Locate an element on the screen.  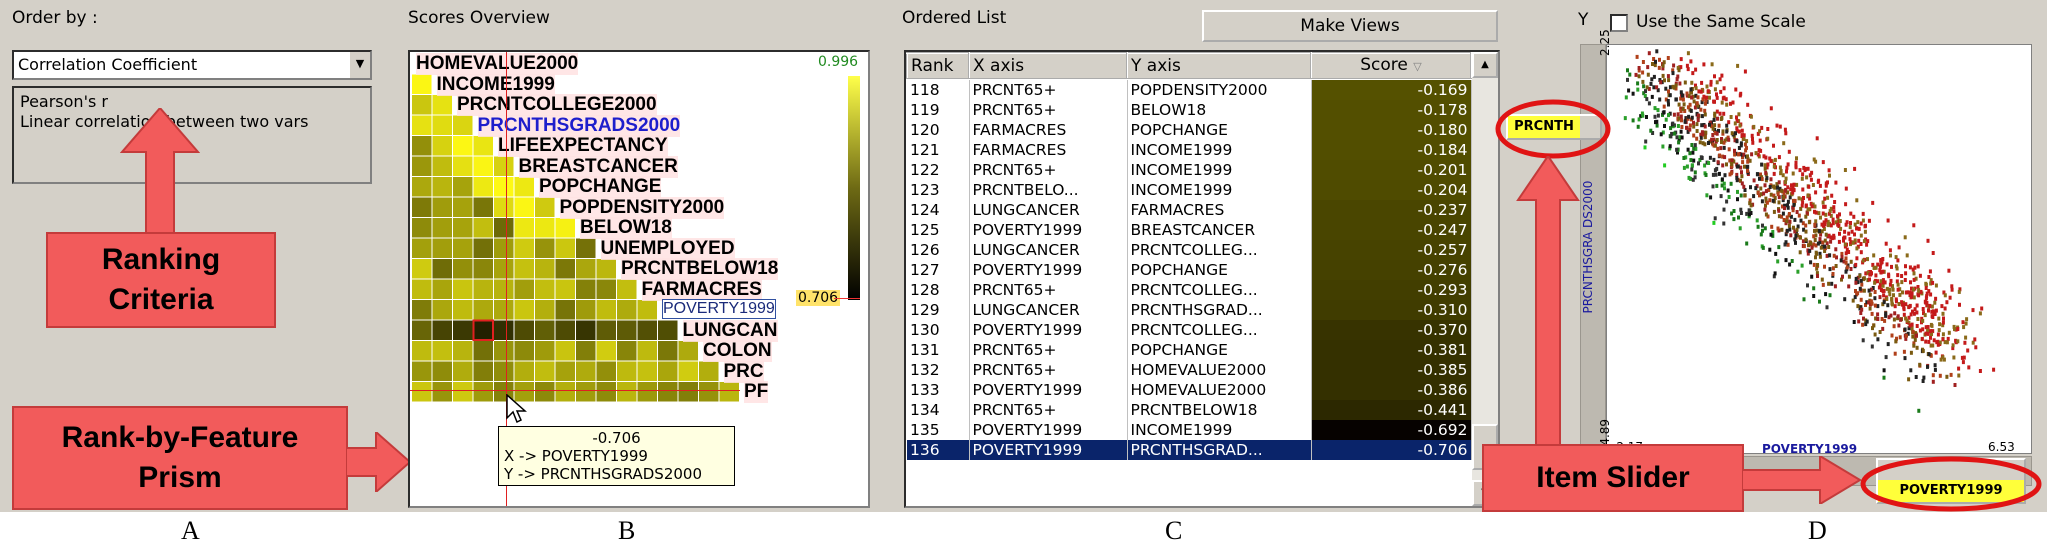
table-row: 128 PRCNT65+ PRCNTCOLLEG... -0.293 is located at coordinates (1189, 290).